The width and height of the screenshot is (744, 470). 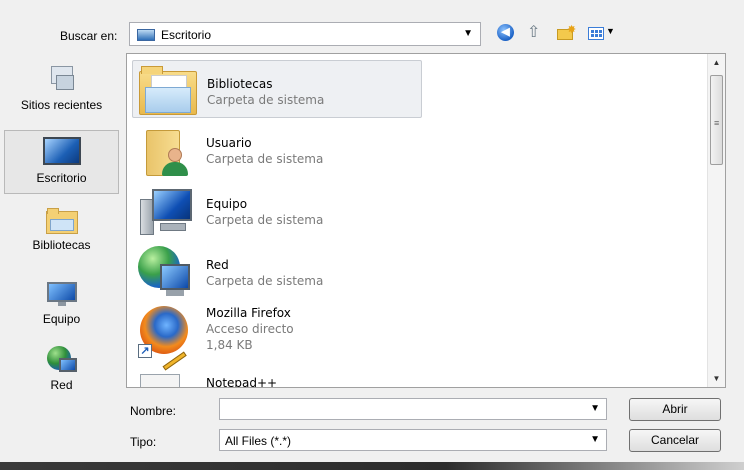 What do you see at coordinates (675, 409) in the screenshot?
I see `open-button: Abrir` at bounding box center [675, 409].